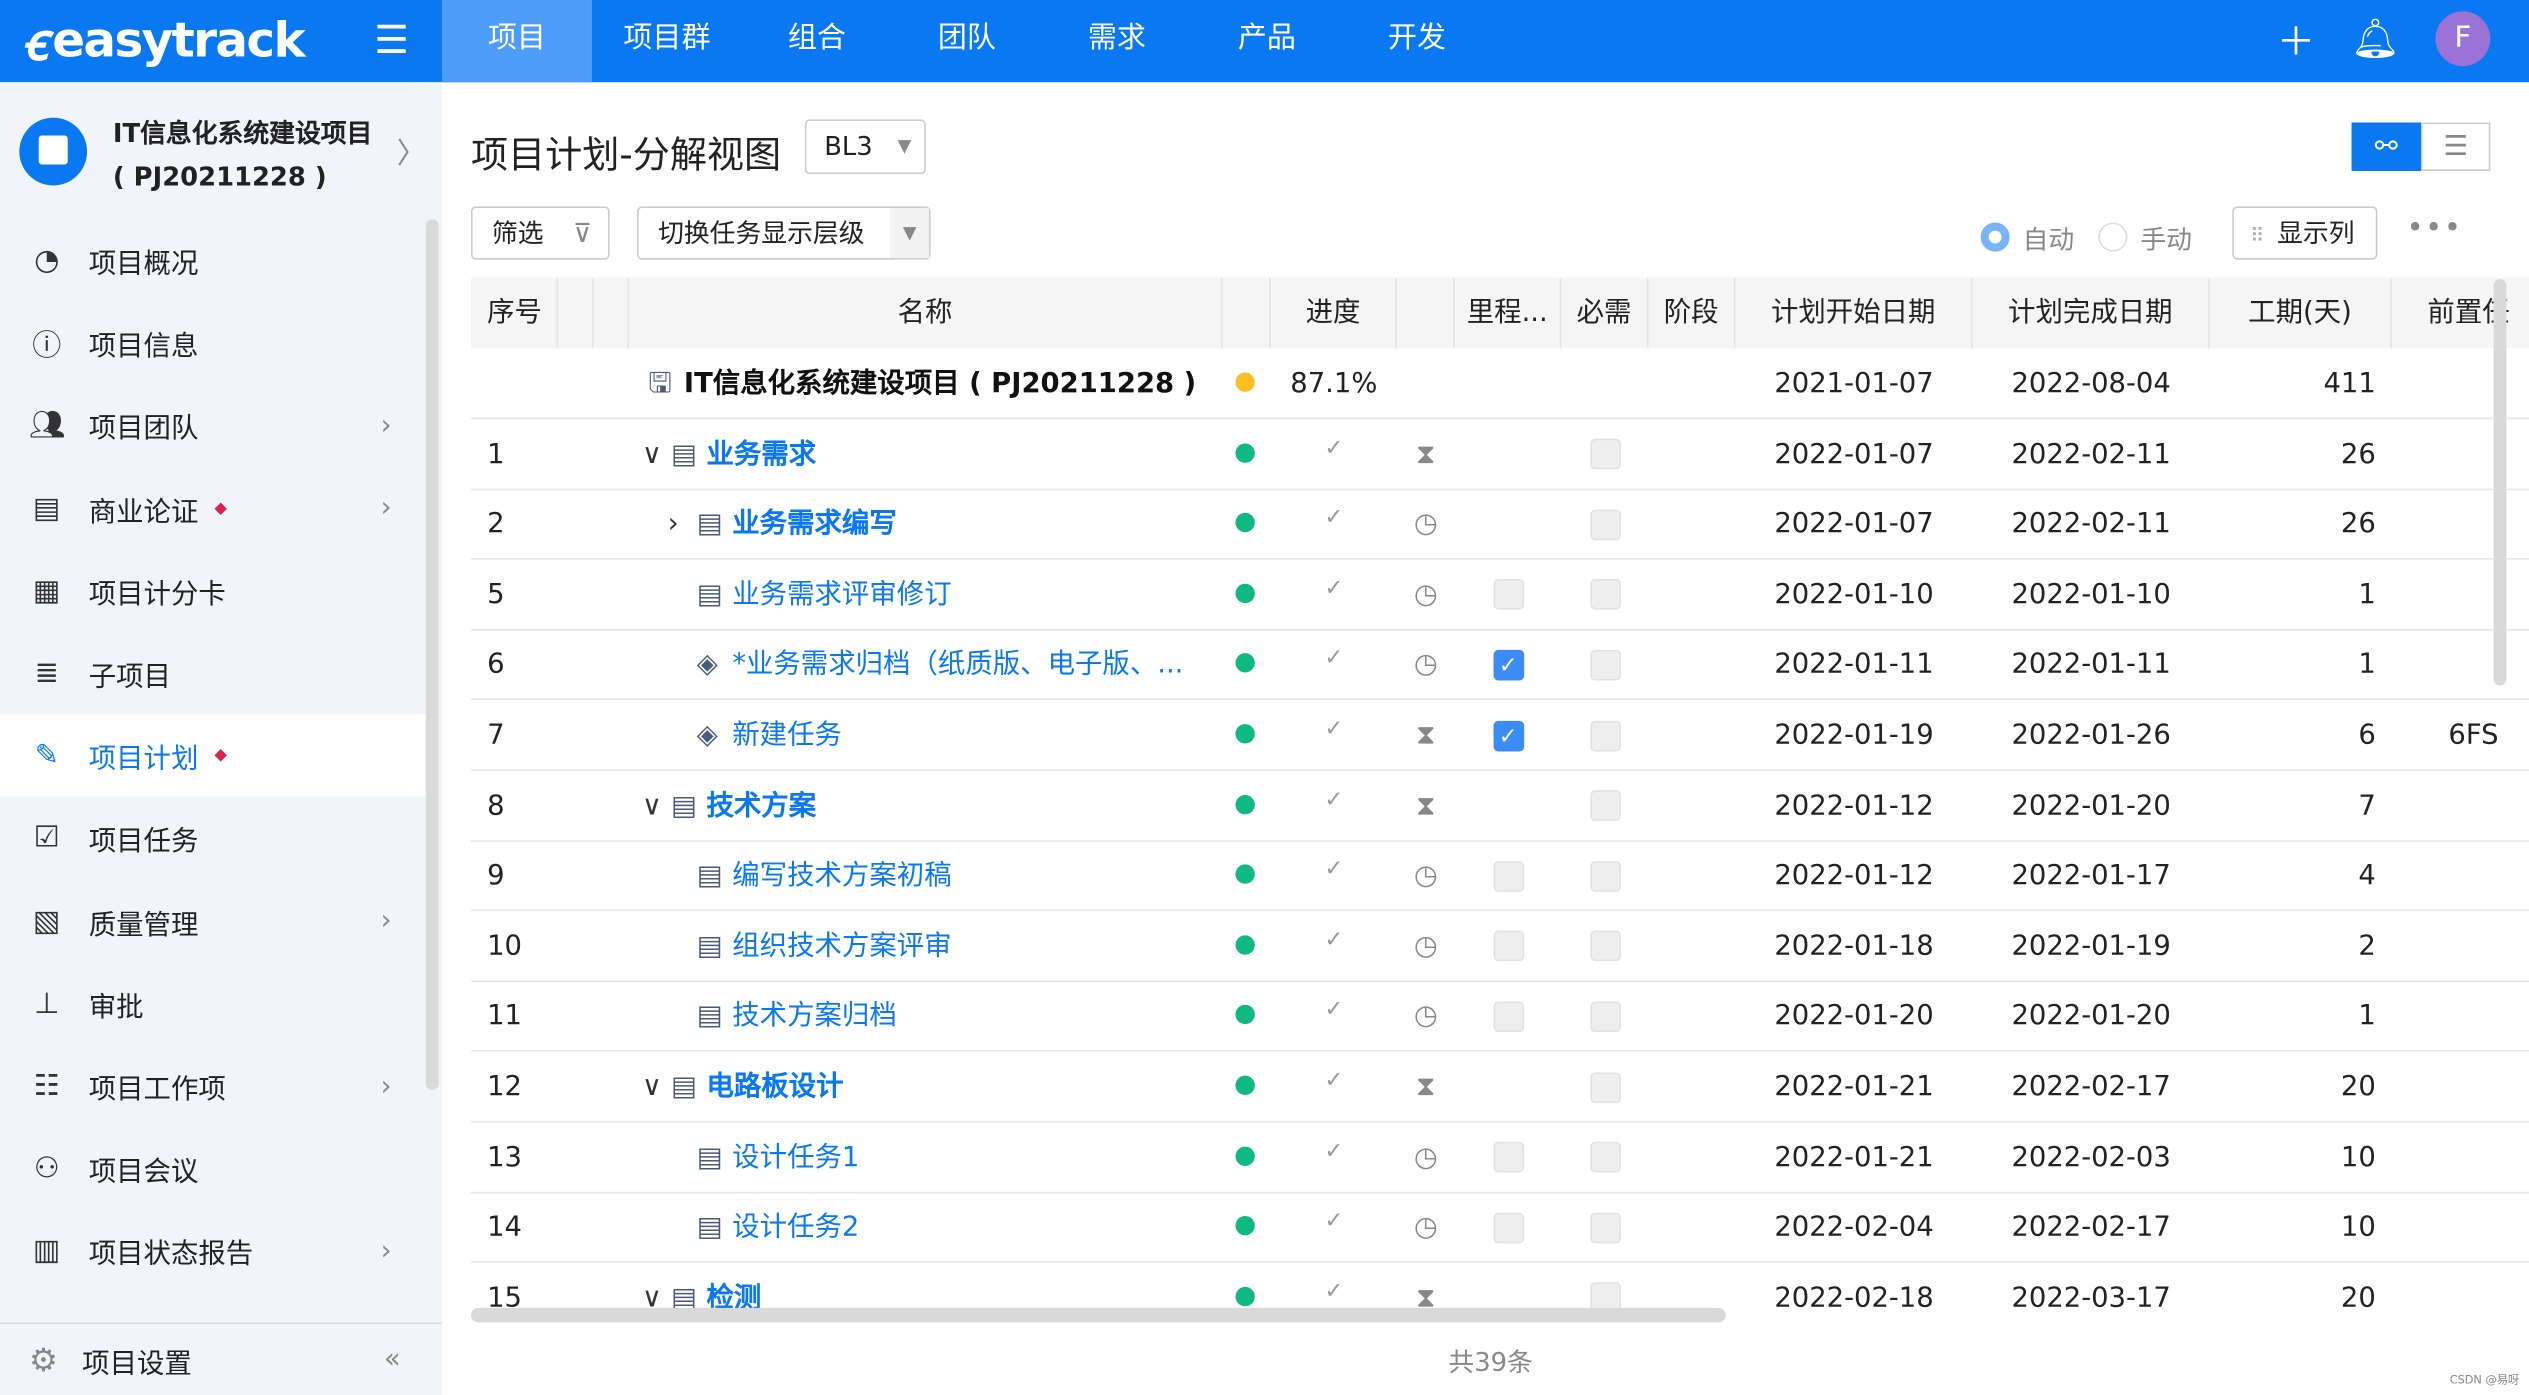 Image resolution: width=2529 pixels, height=1395 pixels. What do you see at coordinates (392, 1359) in the screenshot?
I see `collapse-icon: «` at bounding box center [392, 1359].